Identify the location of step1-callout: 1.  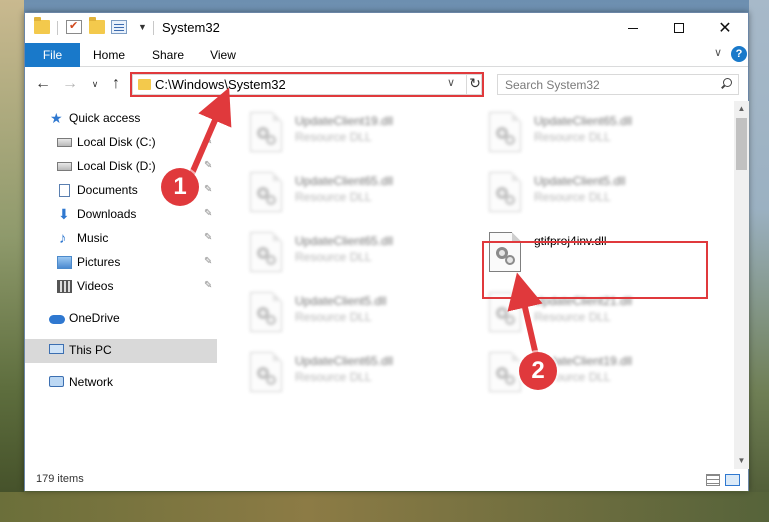
(180, 187).